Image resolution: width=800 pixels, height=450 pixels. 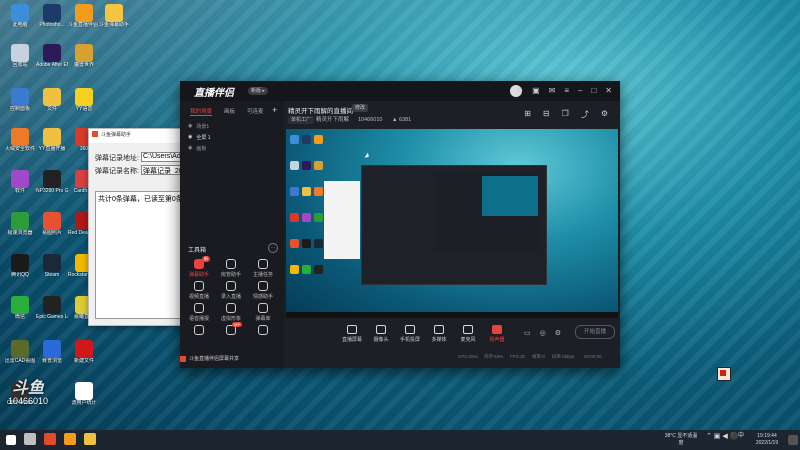 What do you see at coordinates (70, 439) in the screenshot?
I see `live-companion-taskbar-icon` at bounding box center [70, 439].